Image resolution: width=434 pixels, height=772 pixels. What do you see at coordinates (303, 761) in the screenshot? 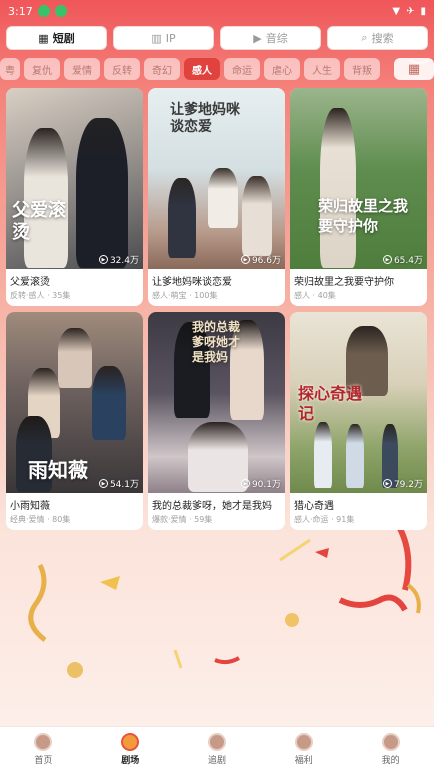
I see `nav-label: 福利` at bounding box center [303, 761].